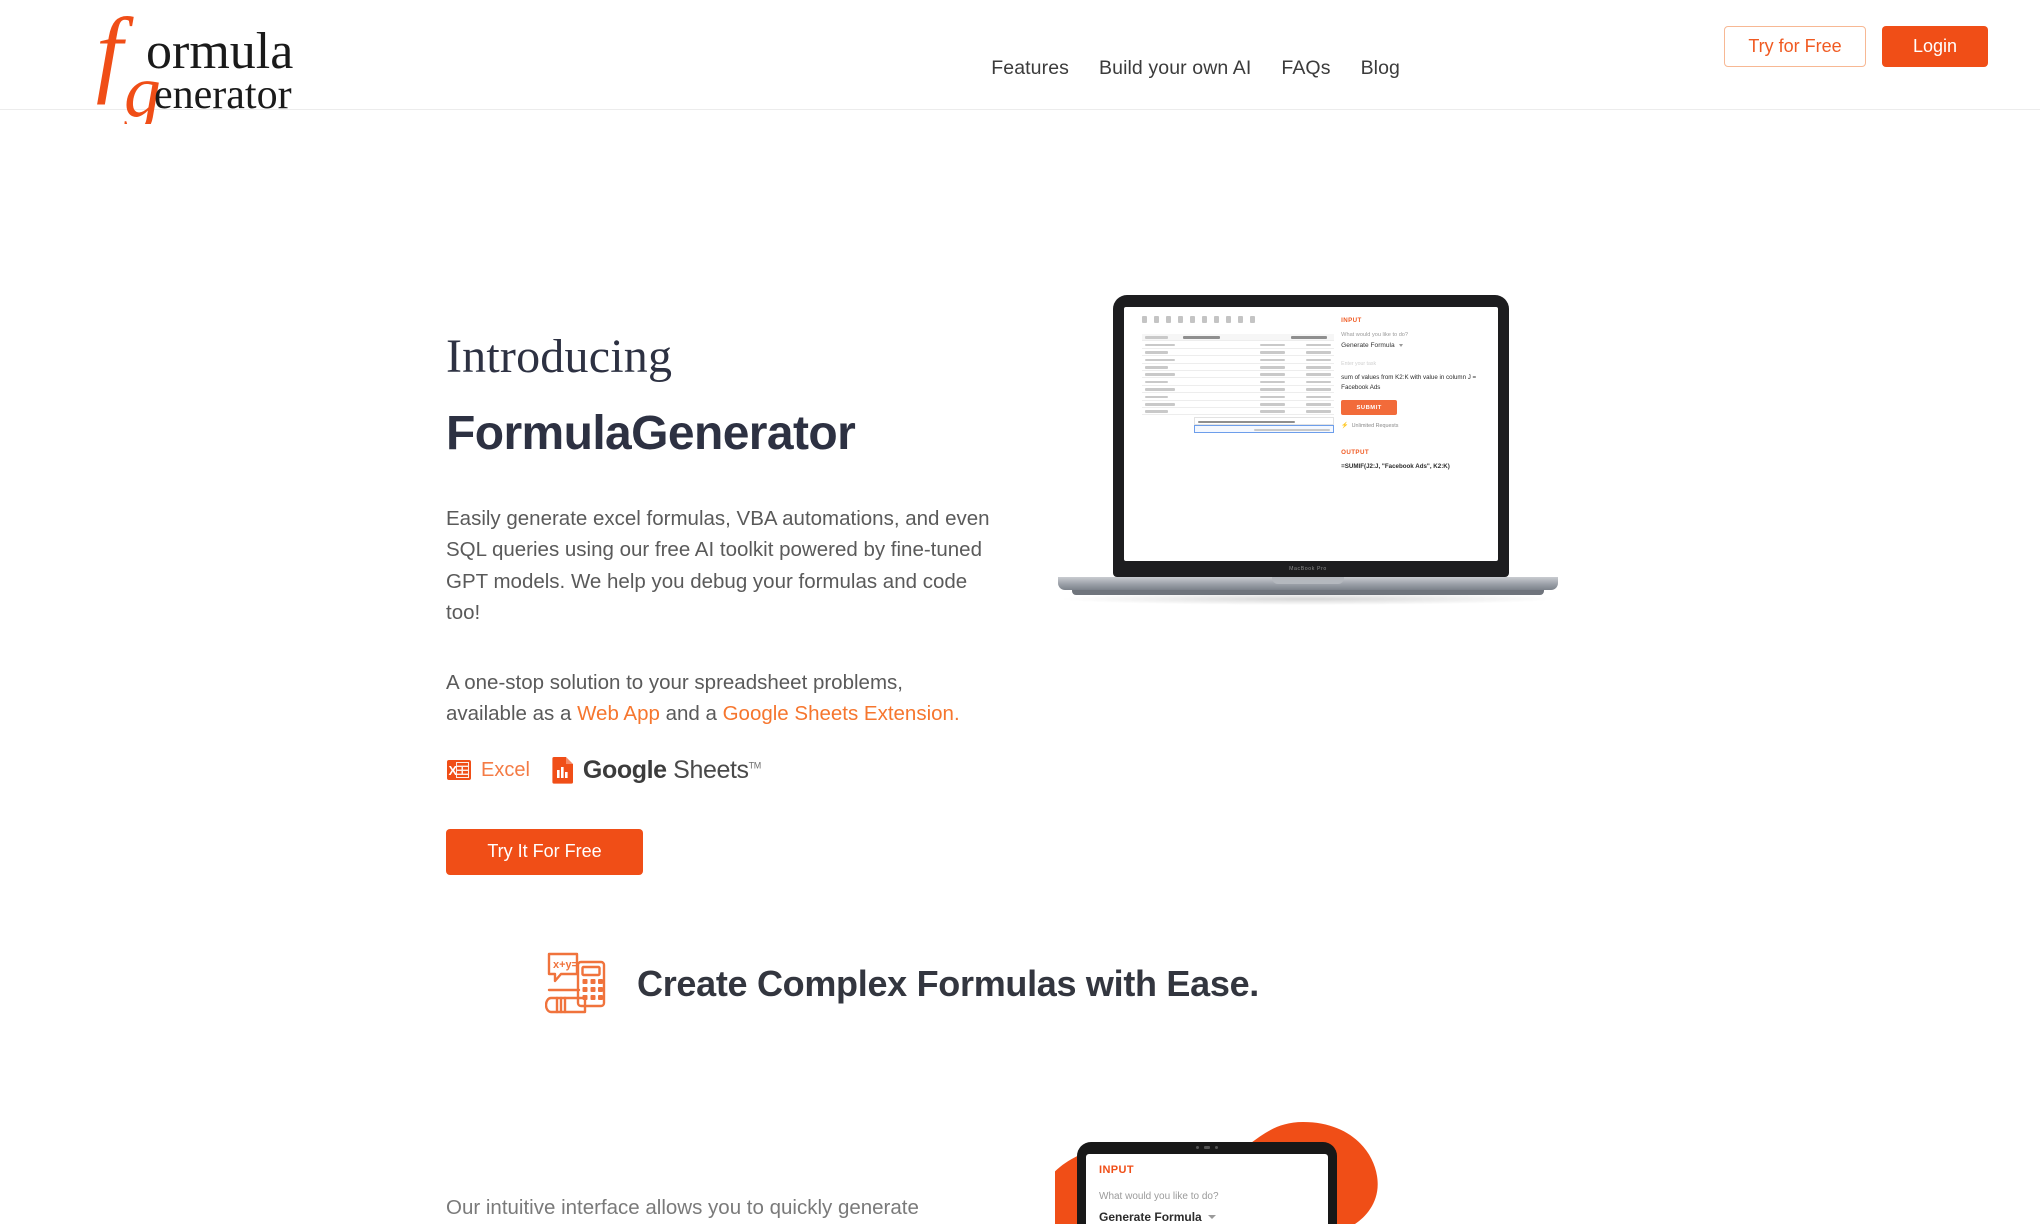  What do you see at coordinates (1415, 426) in the screenshot?
I see `requests-status: ⚡ Unlimited Requests` at bounding box center [1415, 426].